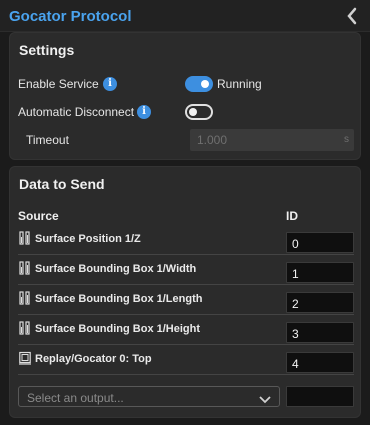  I want to click on timeout-label: Timeout, so click(47, 140).